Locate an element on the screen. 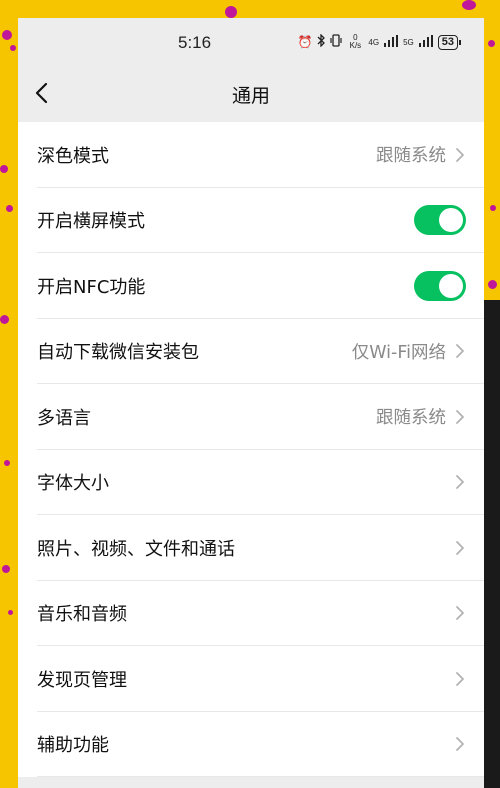  navigation-bar: 通用 is located at coordinates (251, 93).